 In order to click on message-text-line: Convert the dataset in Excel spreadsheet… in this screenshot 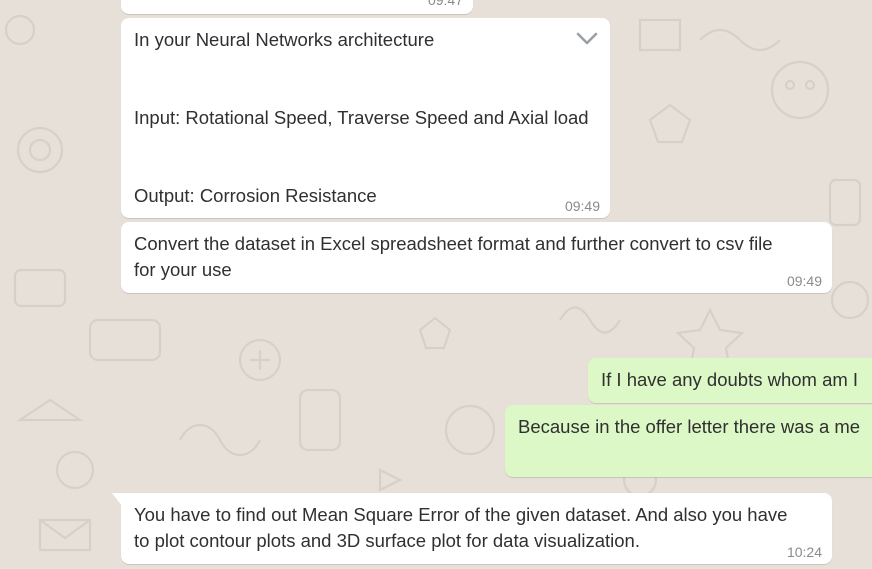, I will do `click(453, 243)`.